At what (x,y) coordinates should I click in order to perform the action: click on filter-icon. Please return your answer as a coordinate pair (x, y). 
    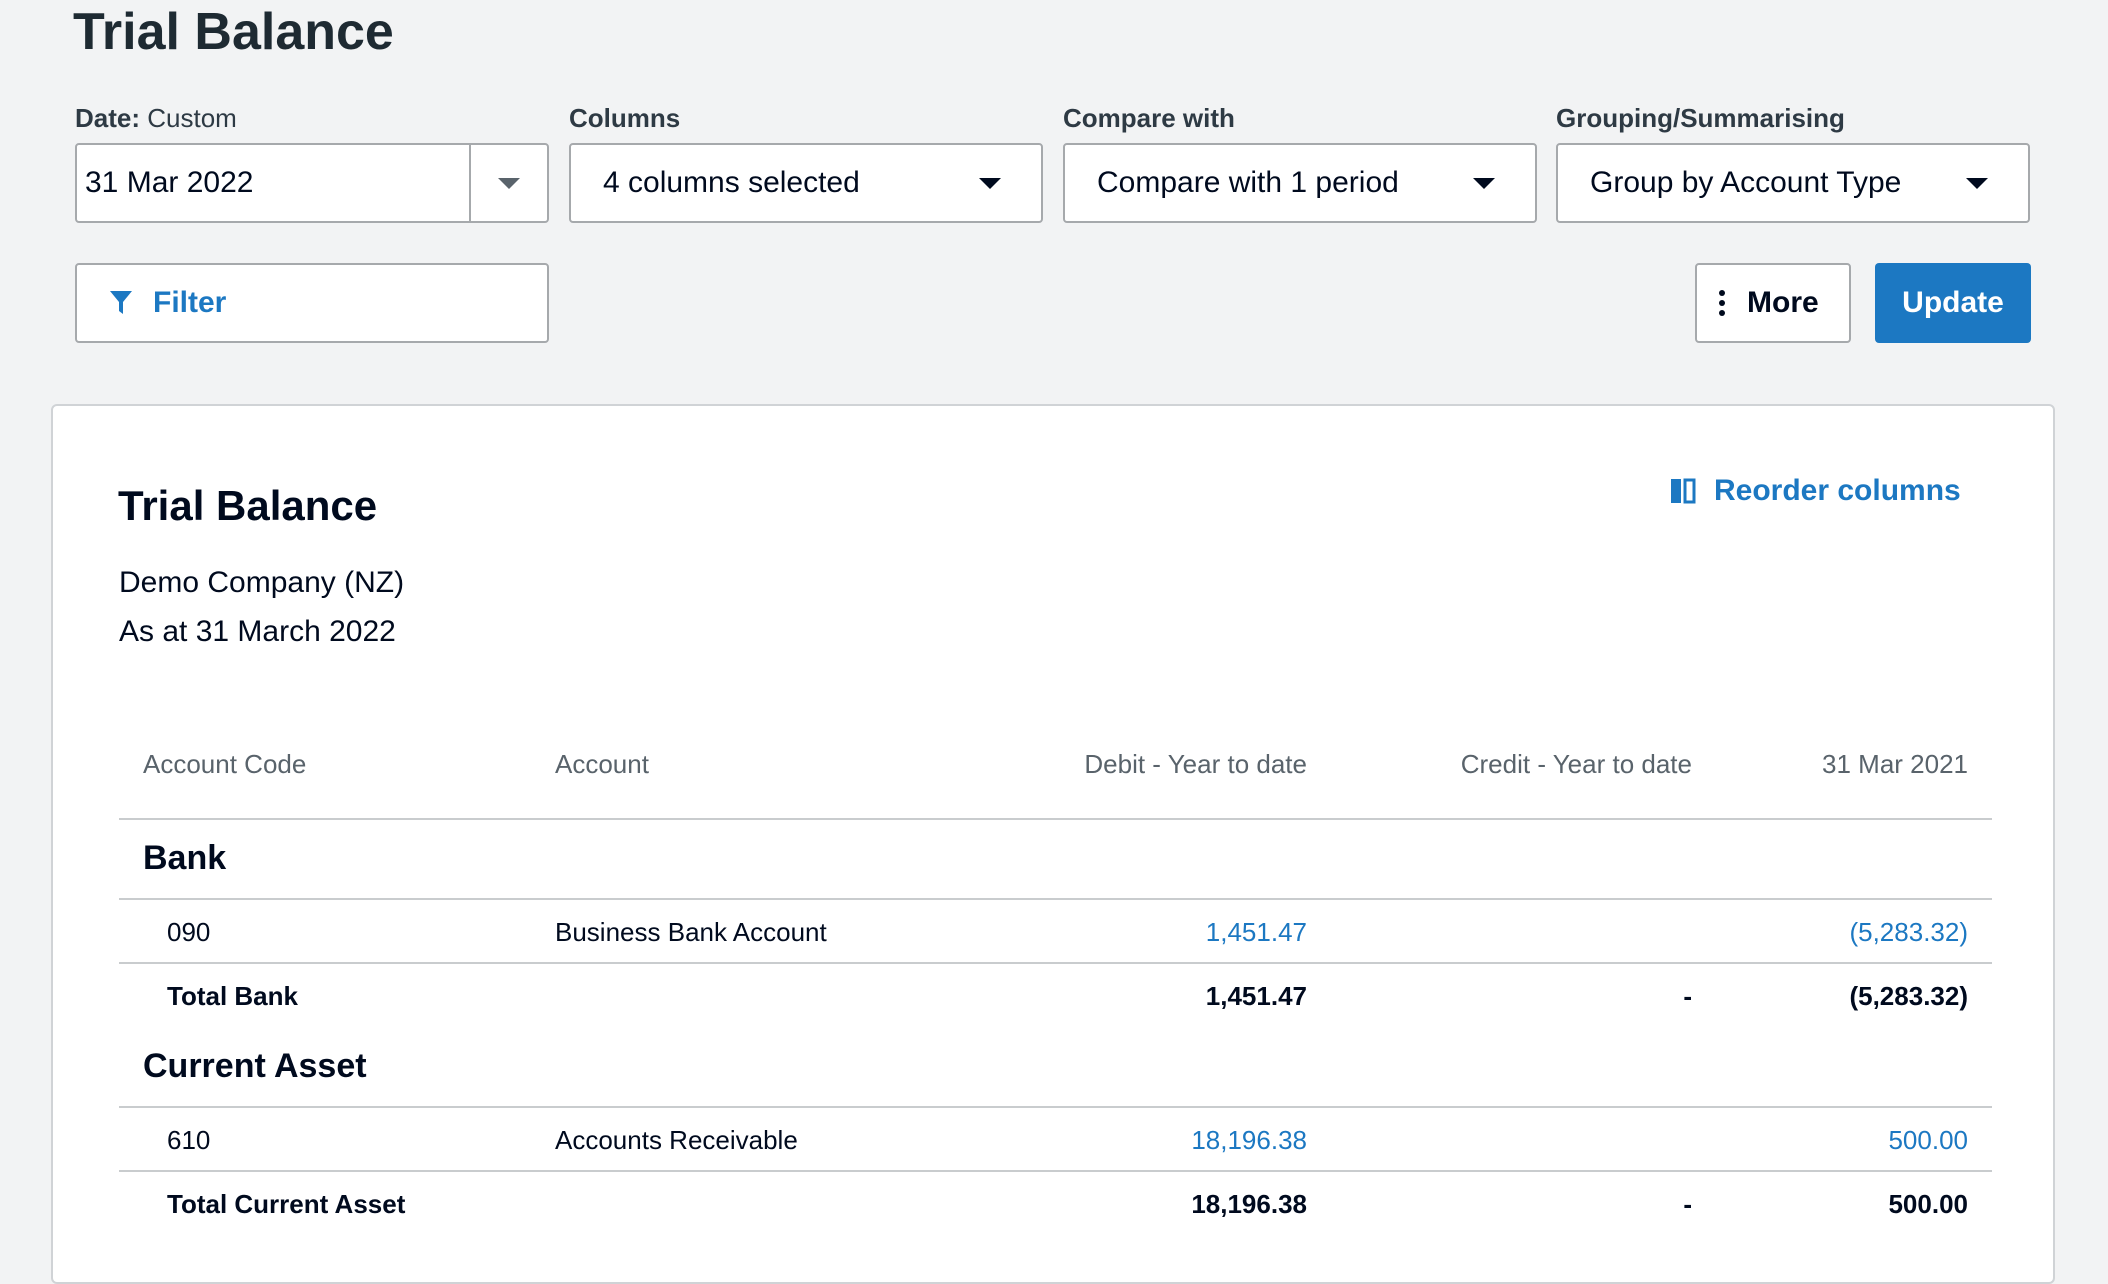
    Looking at the image, I should click on (121, 302).